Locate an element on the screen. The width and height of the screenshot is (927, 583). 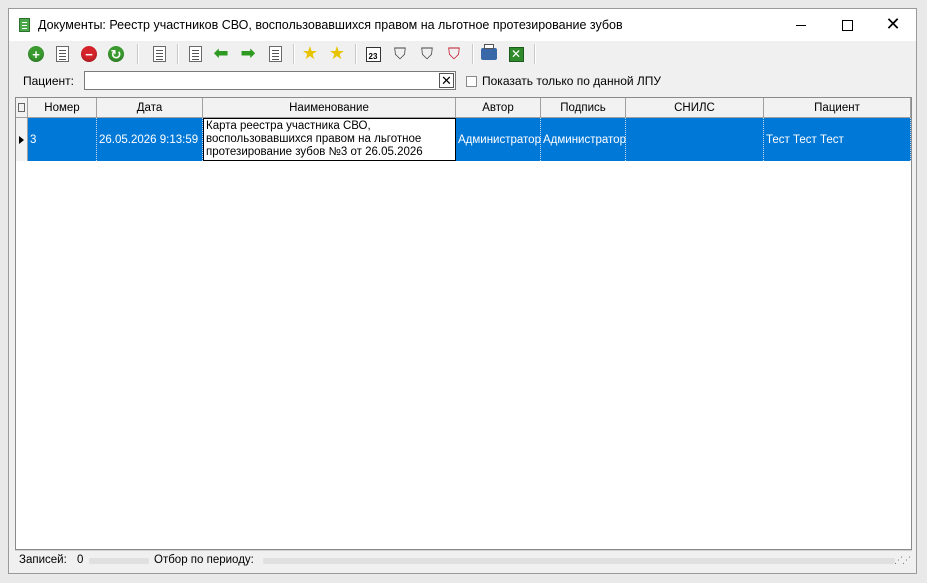
current-row-icon is located at coordinates (21, 139).